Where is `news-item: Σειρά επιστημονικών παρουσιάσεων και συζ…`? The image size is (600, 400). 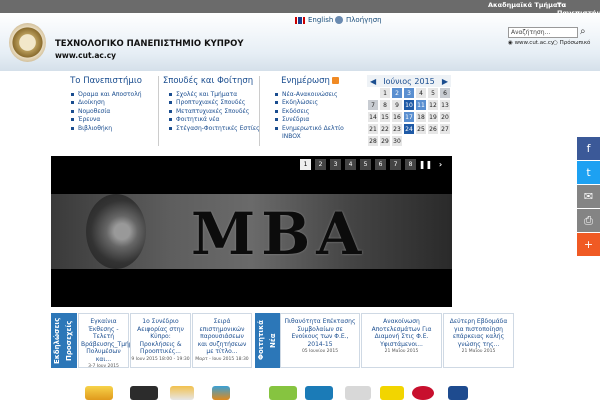
news-item: Σειρά επιστημονικών παρουσιάσεων και συζ… is located at coordinates (222, 340).